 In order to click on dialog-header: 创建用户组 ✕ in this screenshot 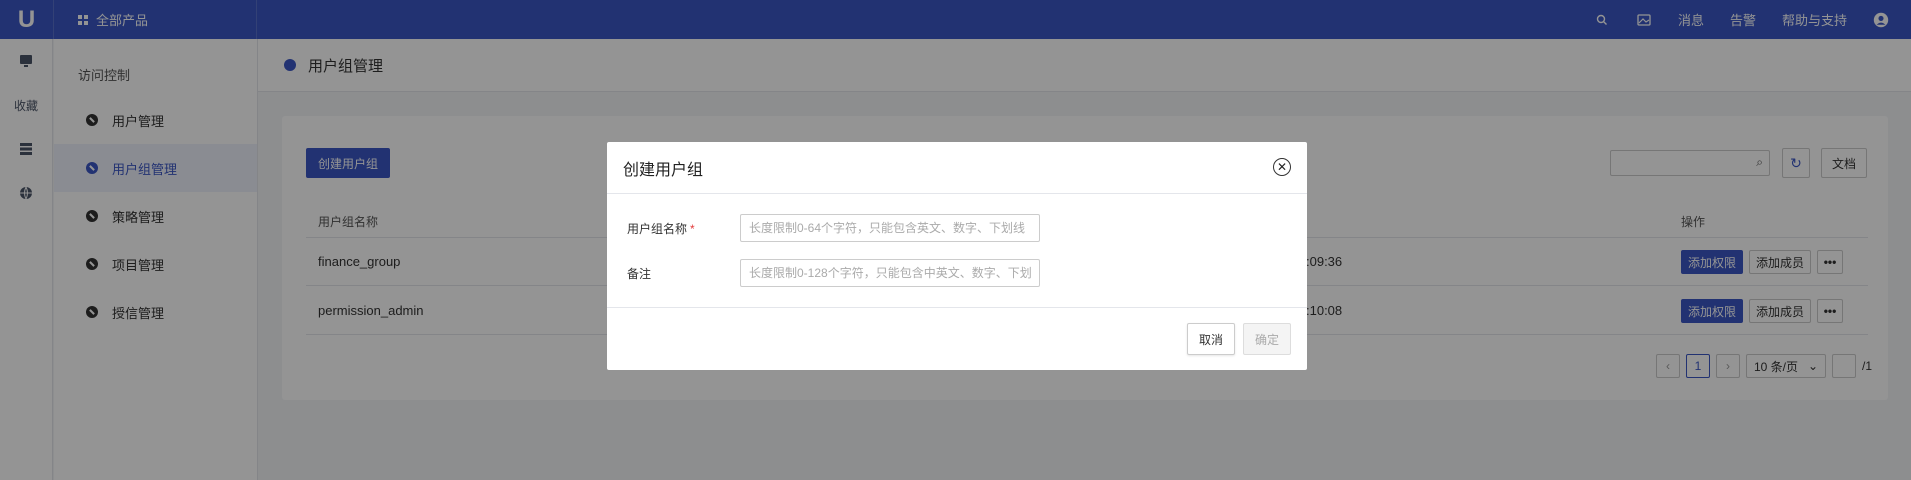, I will do `click(957, 168)`.